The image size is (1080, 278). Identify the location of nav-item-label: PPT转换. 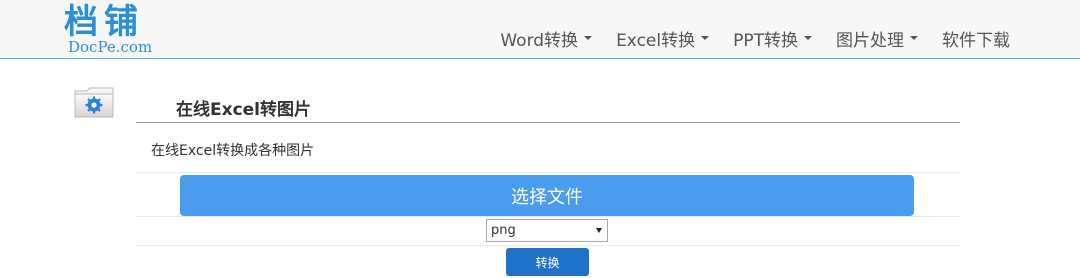
(765, 40).